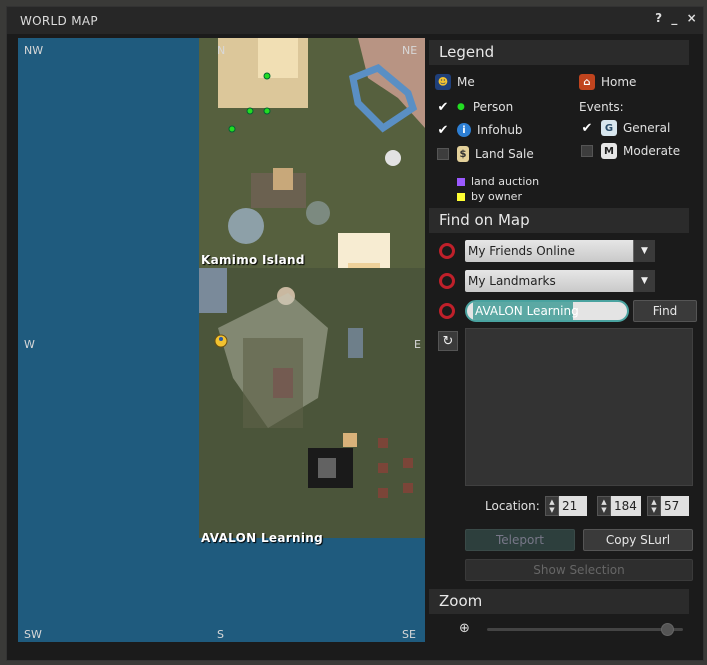 The height and width of the screenshot is (665, 707). What do you see at coordinates (665, 311) in the screenshot?
I see `find-button: Find` at bounding box center [665, 311].